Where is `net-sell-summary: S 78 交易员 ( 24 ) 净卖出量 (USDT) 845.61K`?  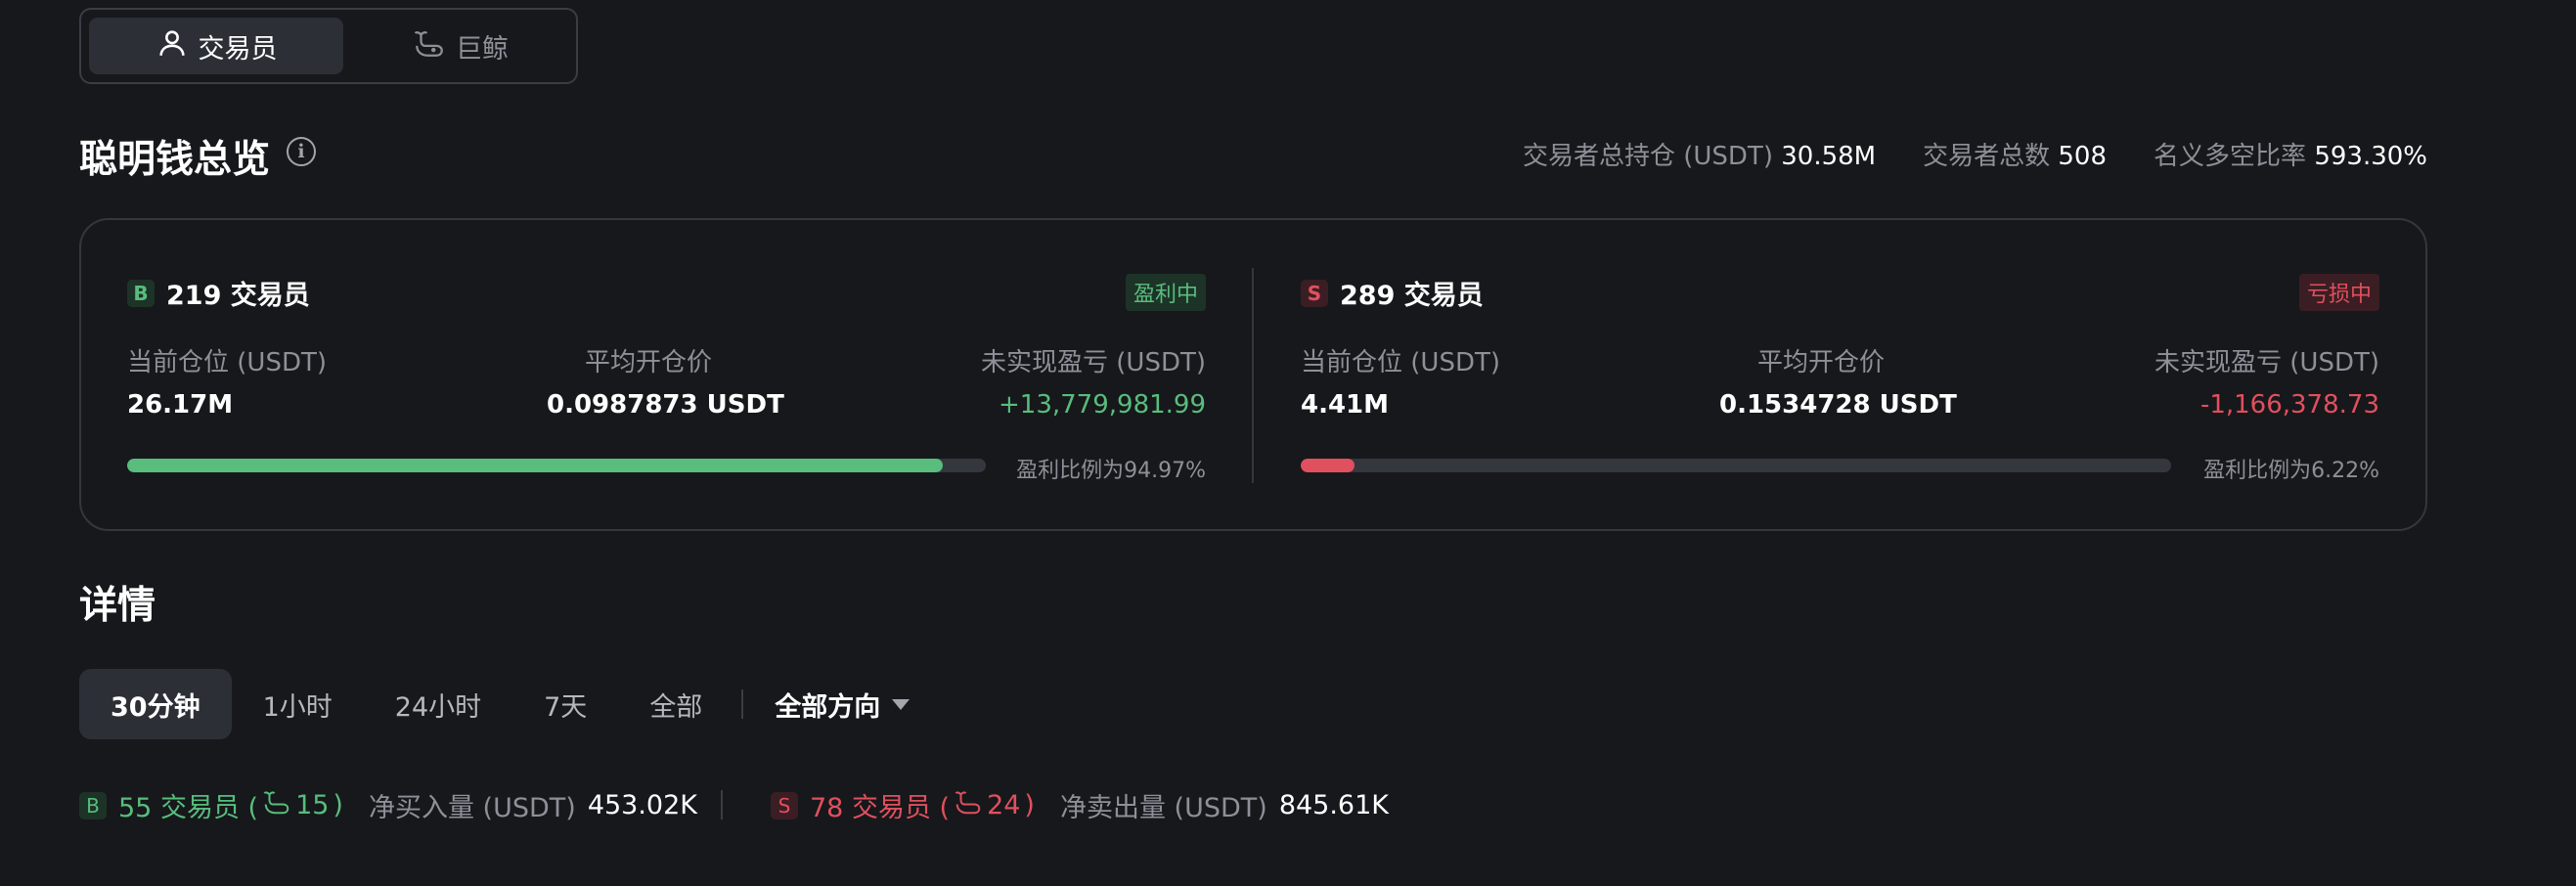 net-sell-summary: S 78 交易员 ( 24 ) 净卖出量 (USDT) 845.61K is located at coordinates (1080, 805).